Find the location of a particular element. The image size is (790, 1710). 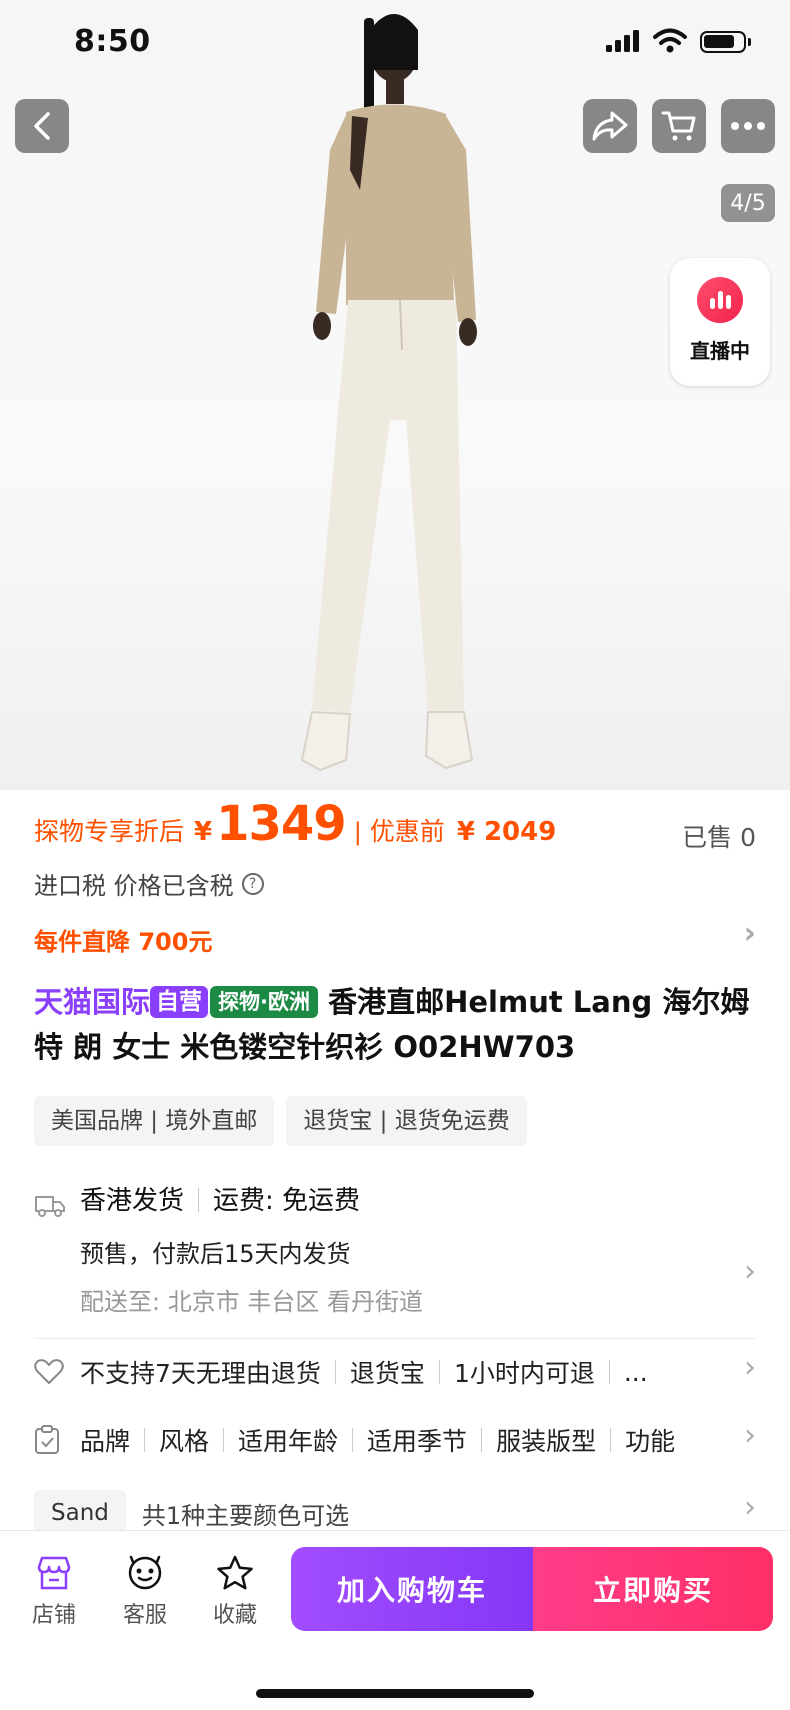

param-item: 品牌 is located at coordinates (105, 1441).